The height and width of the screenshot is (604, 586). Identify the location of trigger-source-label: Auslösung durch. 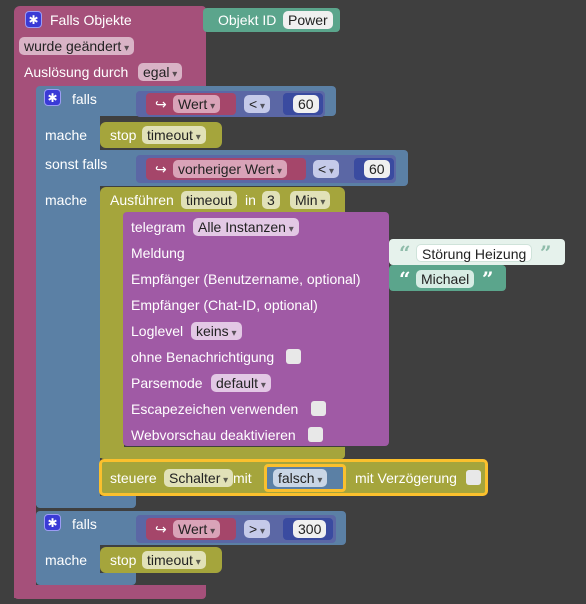
(76, 72).